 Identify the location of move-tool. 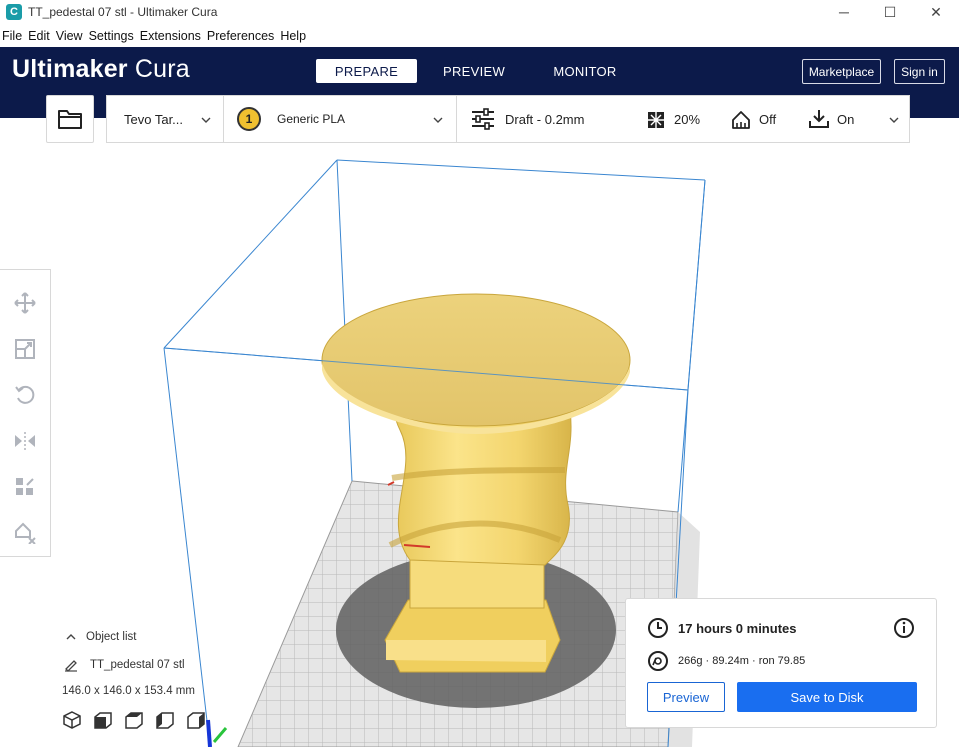
(25, 303).